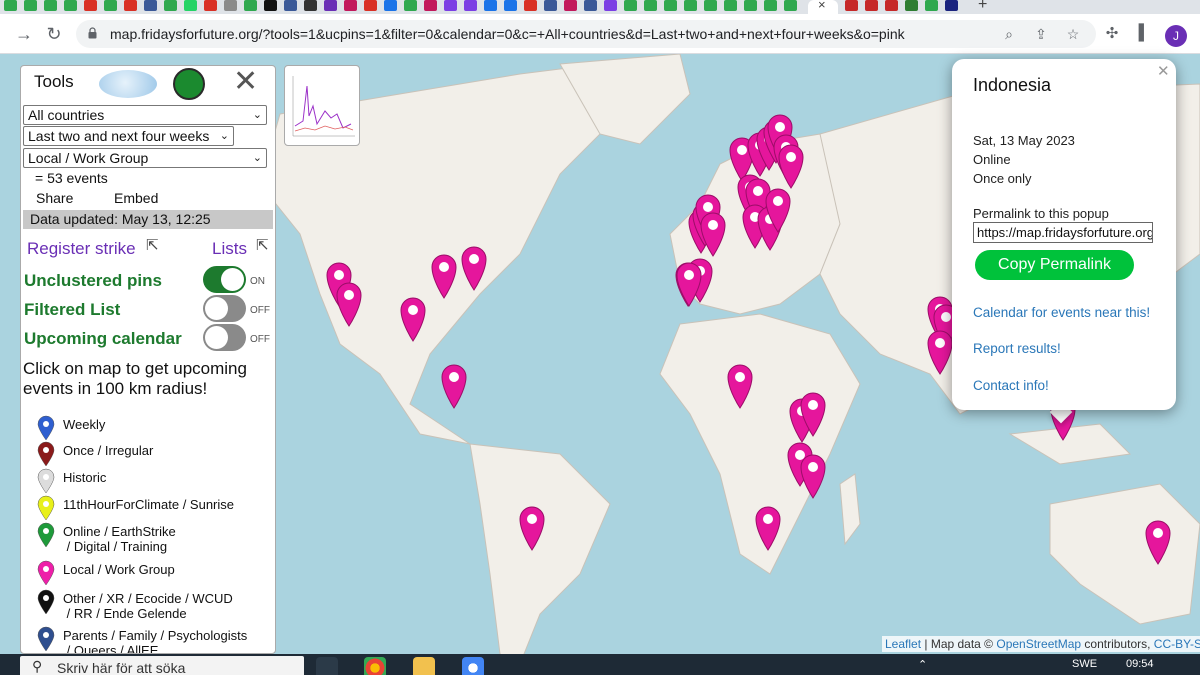 This screenshot has height=675, width=1200. Describe the element at coordinates (24, 34) in the screenshot. I see `forward-icon: →` at that location.